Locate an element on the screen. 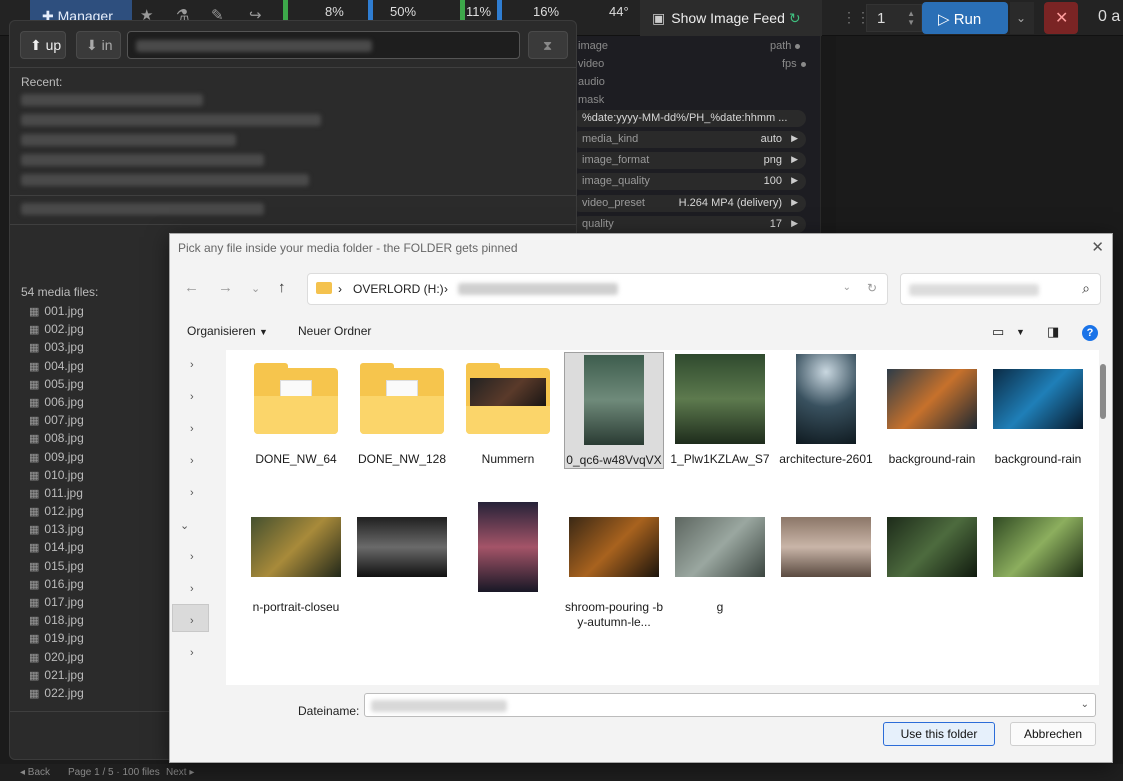 The width and height of the screenshot is (1123, 781). media-file-item: ▦ 003.jpg is located at coordinates (56, 349).